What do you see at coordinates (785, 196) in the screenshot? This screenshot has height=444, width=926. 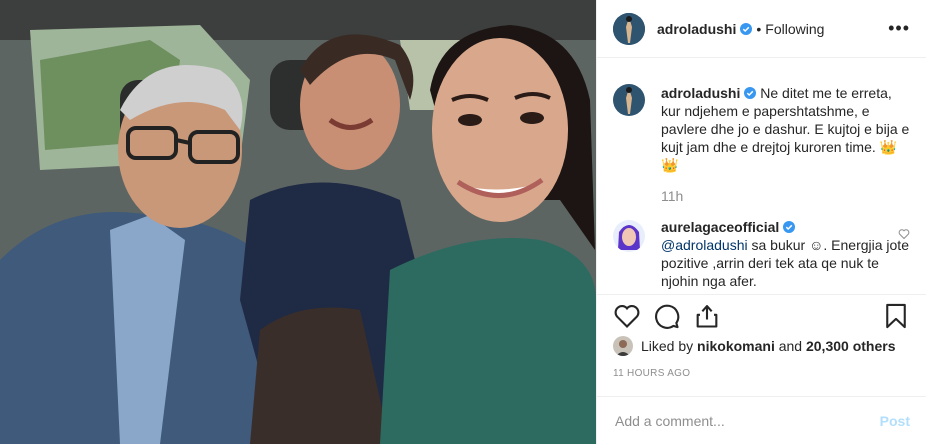 I see `caption-time: 11h` at bounding box center [785, 196].